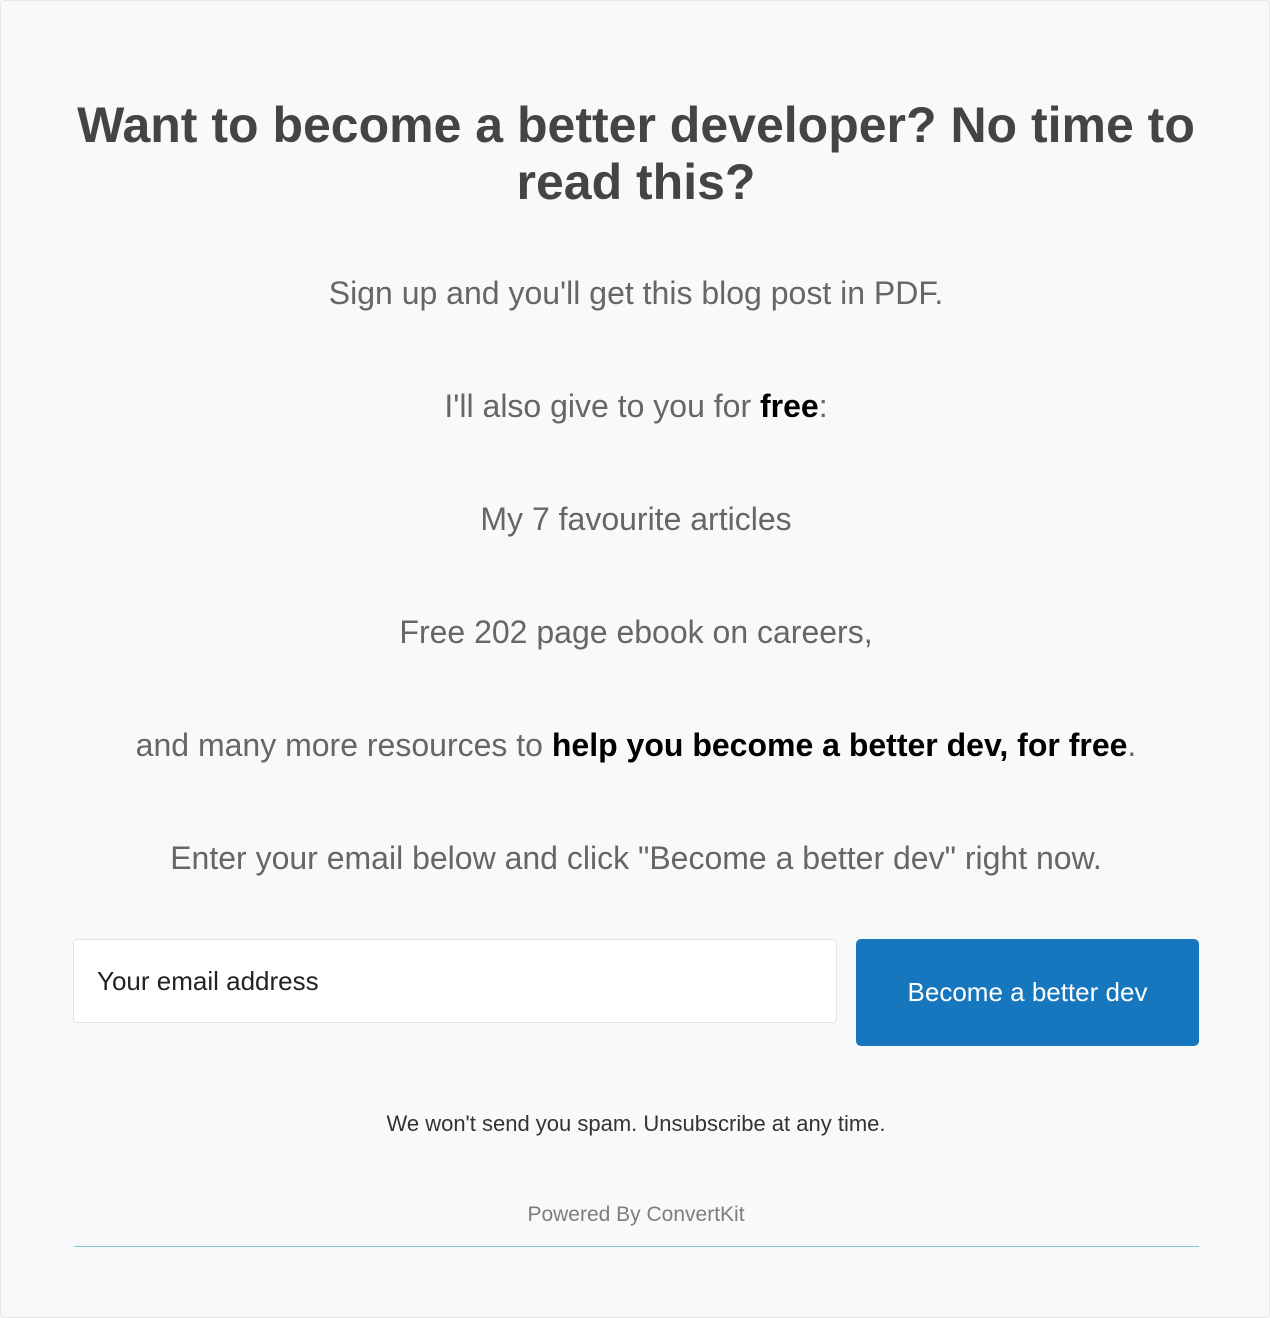 This screenshot has height=1318, width=1270. Describe the element at coordinates (636, 1215) in the screenshot. I see `powered-by-convertkit-link: Powered By ConvertKit` at that location.